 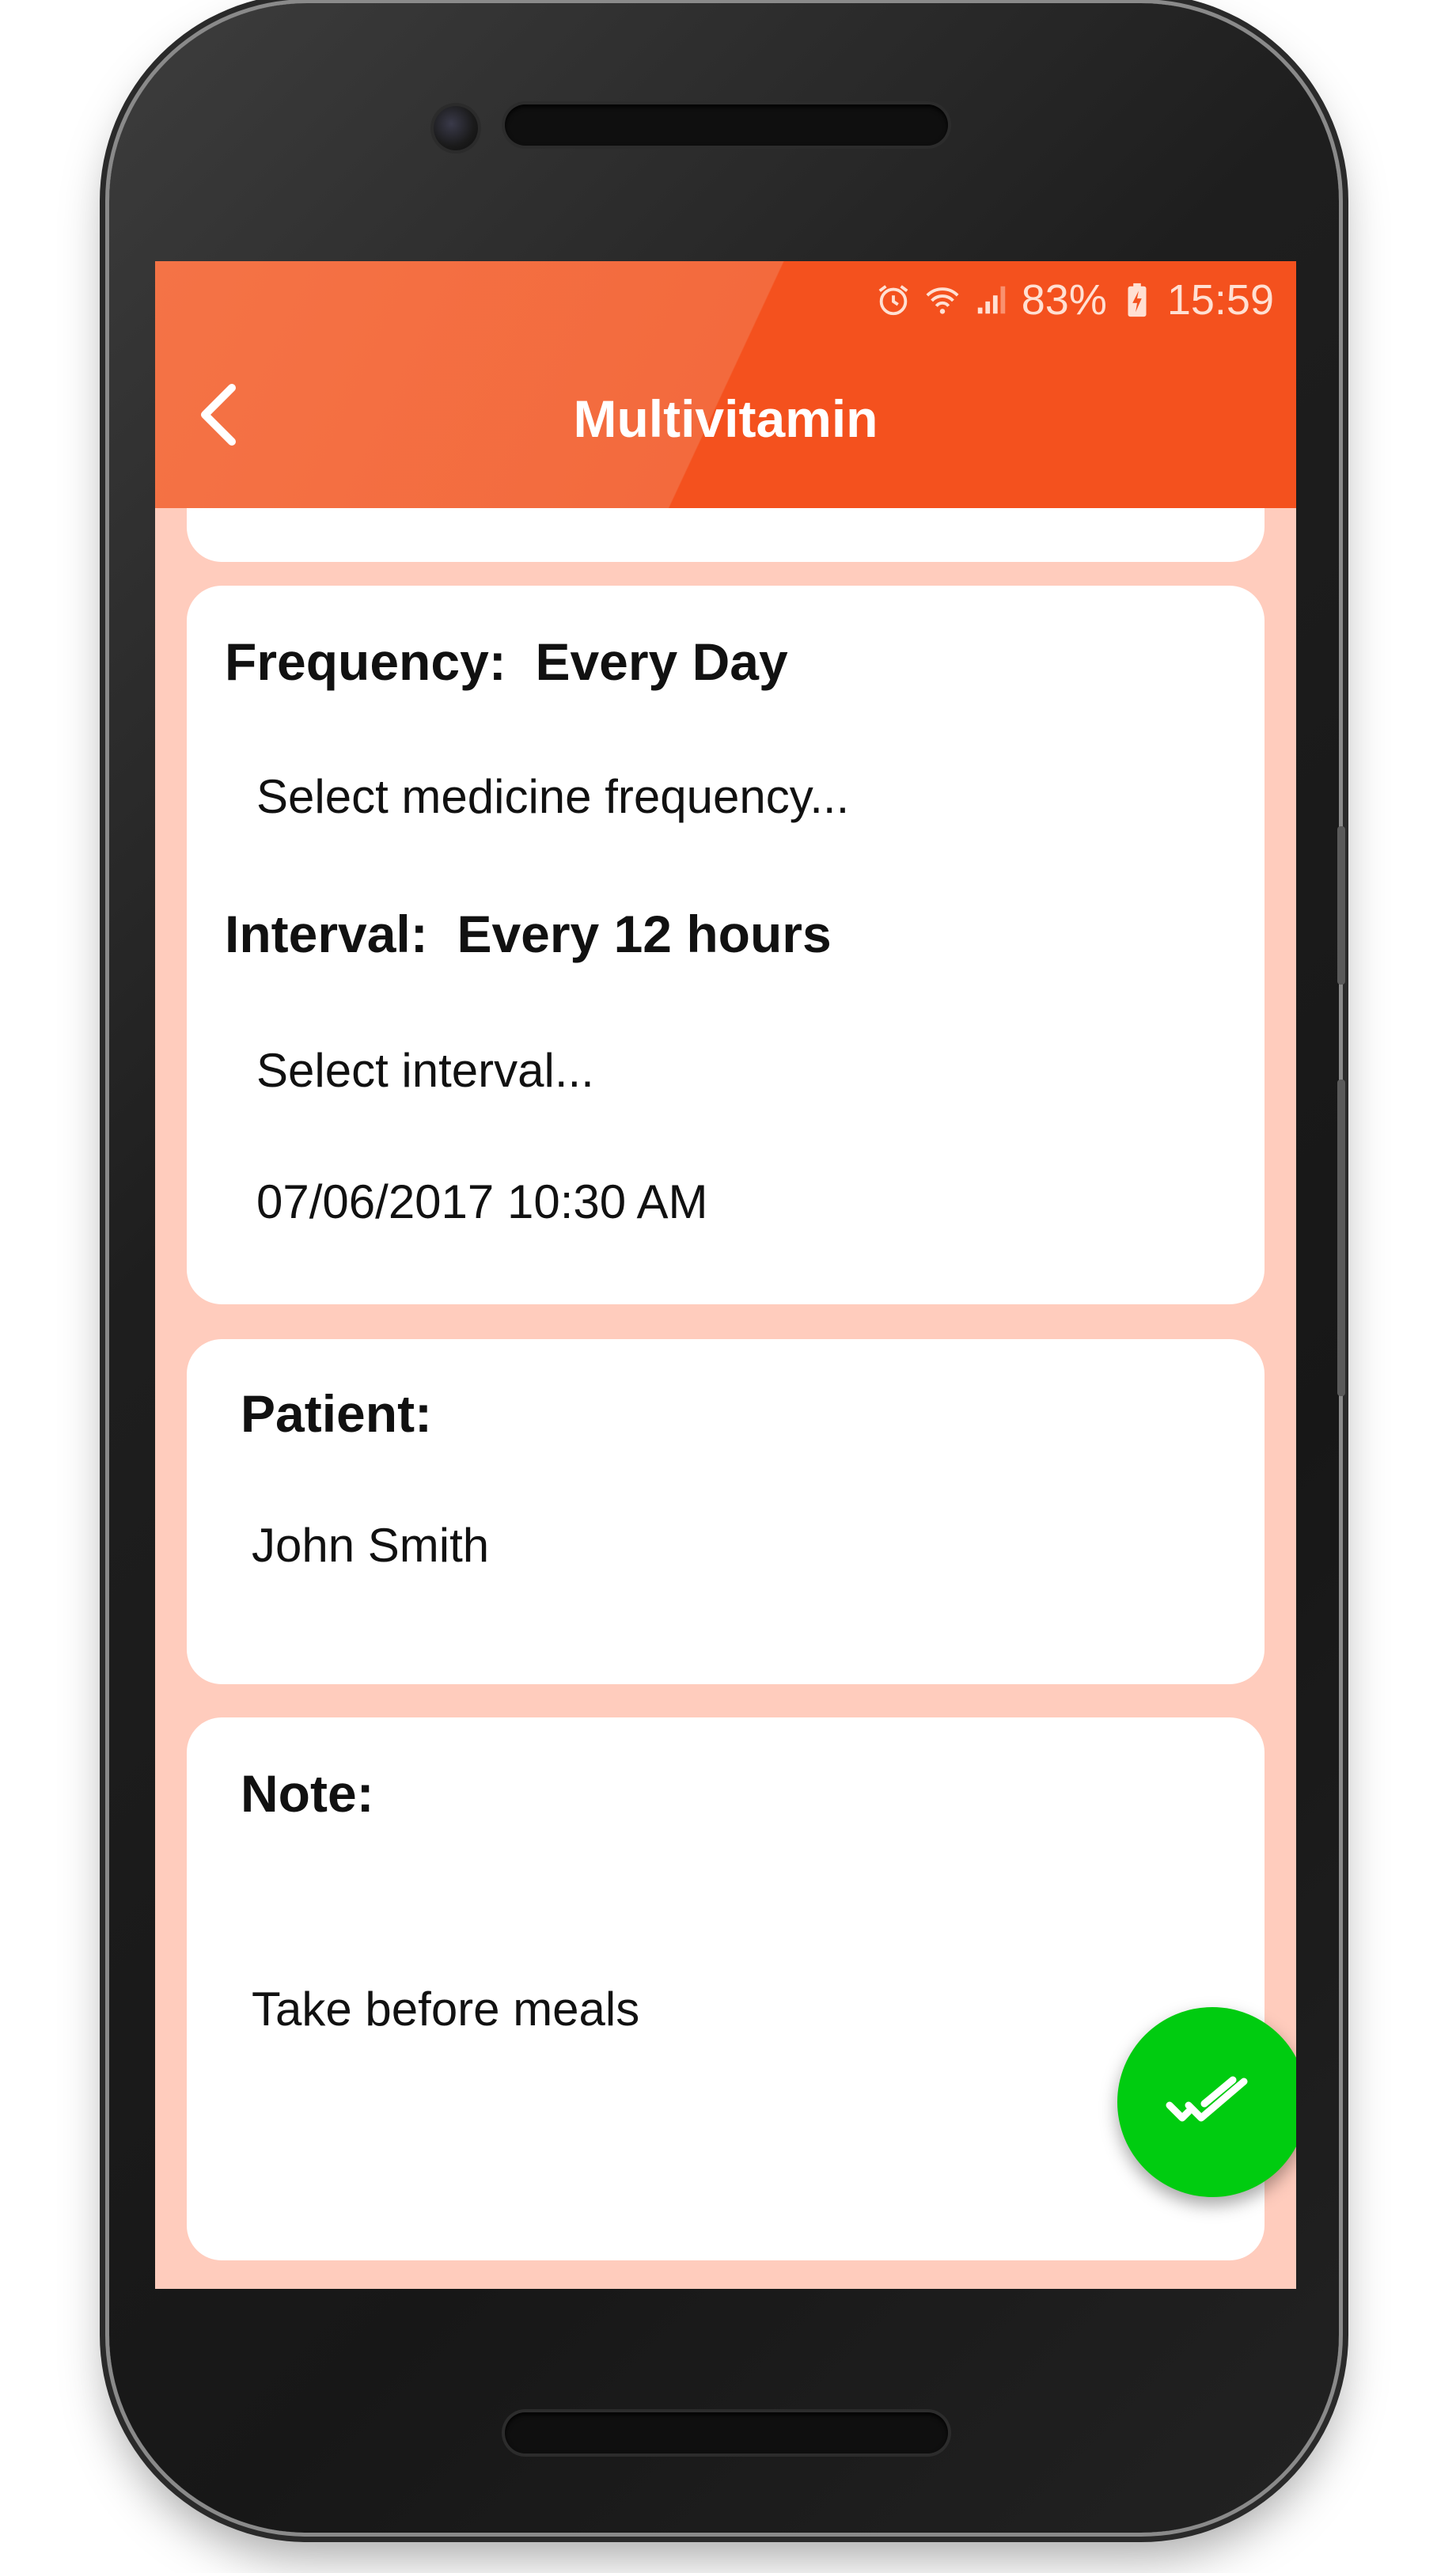 What do you see at coordinates (1207, 2099) in the screenshot?
I see `double-check-icon` at bounding box center [1207, 2099].